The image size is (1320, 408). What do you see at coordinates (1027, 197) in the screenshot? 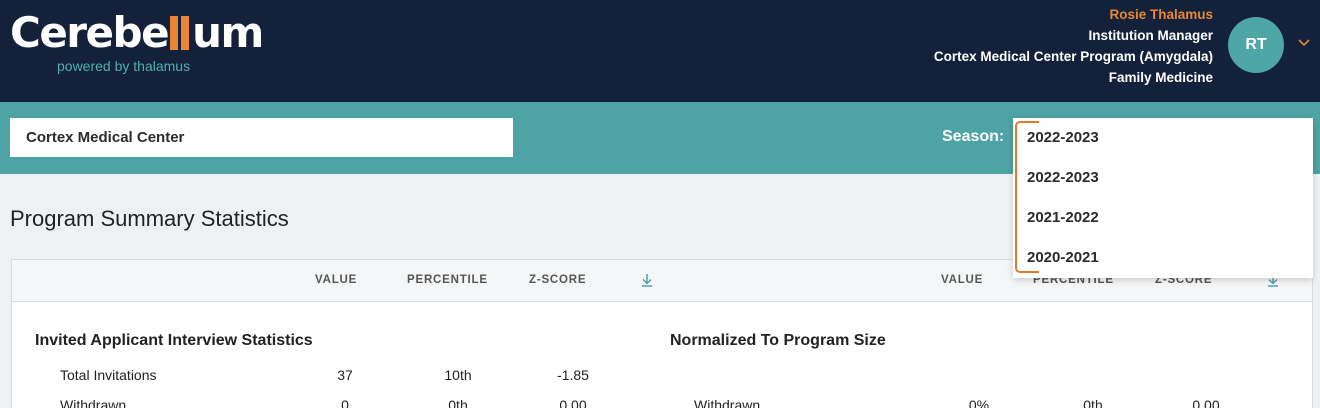
I see `highlight-bracket` at bounding box center [1027, 197].